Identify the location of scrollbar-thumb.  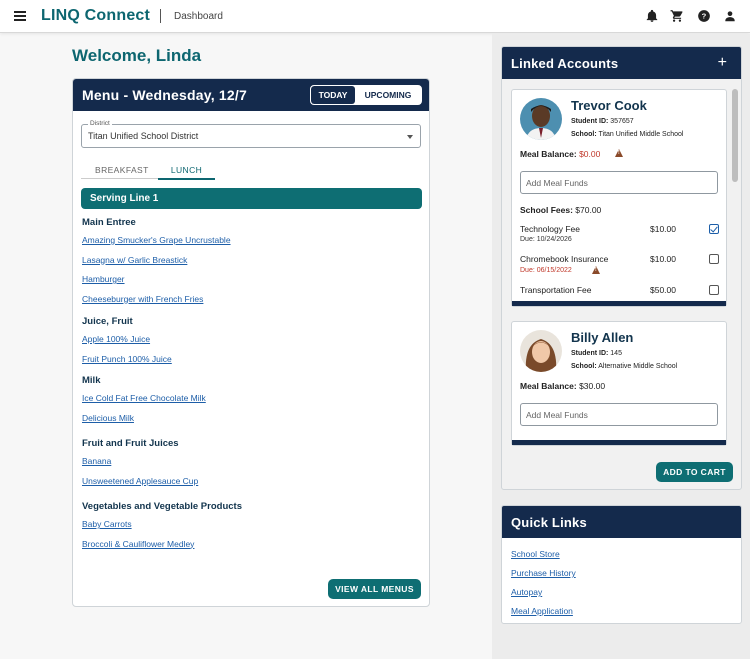
(735, 135).